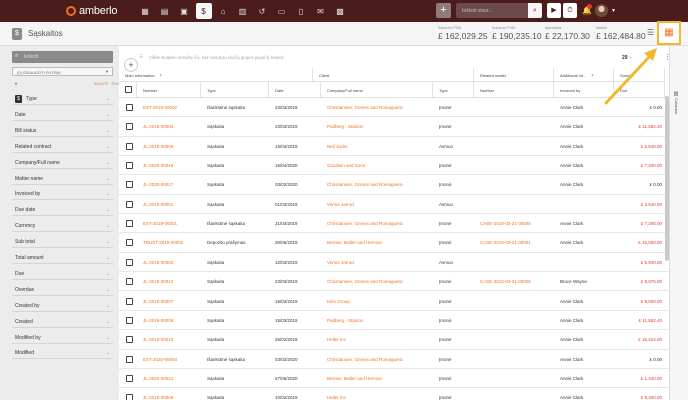  What do you see at coordinates (169, 126) in the screenshot?
I see `cell-number: JL-2019-00004` at bounding box center [169, 126].